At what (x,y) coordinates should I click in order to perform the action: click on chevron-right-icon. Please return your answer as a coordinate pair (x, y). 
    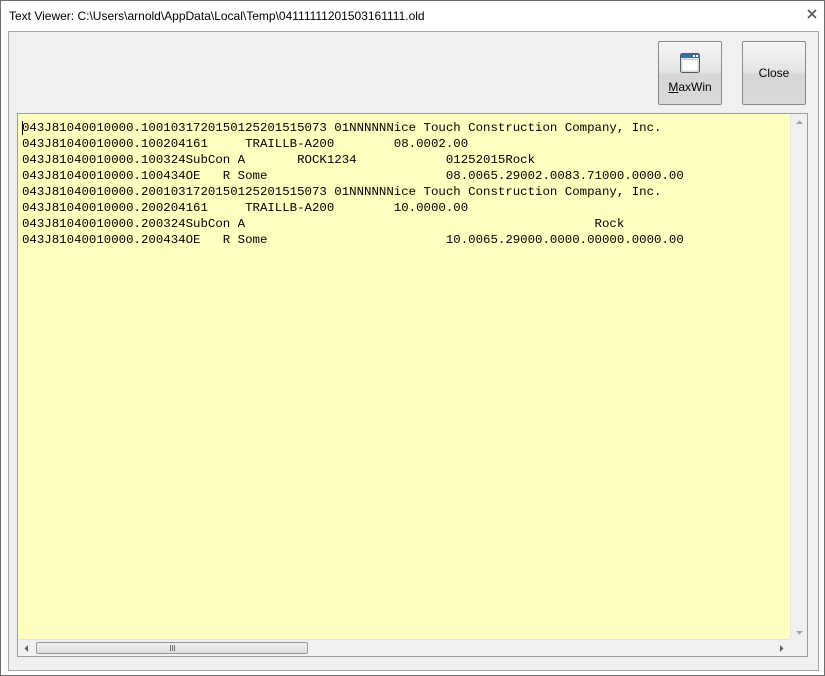
    Looking at the image, I should click on (782, 648).